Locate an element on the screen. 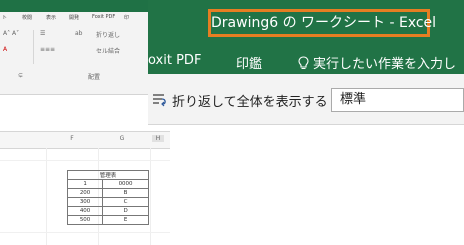  mini-ribbon: A˄ A˅ A ☰ ≡≡≡ ab 折り返し セル結合 ⊊ 配置 is located at coordinates (85, 59).